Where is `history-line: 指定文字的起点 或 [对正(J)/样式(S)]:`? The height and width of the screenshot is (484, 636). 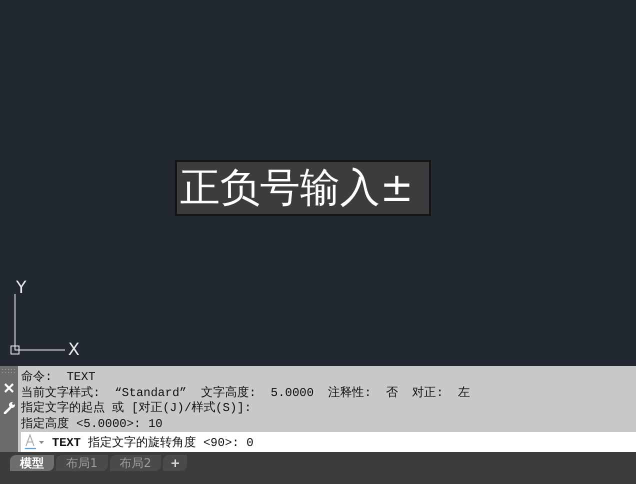 history-line: 指定文字的起点 或 [对正(J)/样式(S)]: is located at coordinates (136, 408).